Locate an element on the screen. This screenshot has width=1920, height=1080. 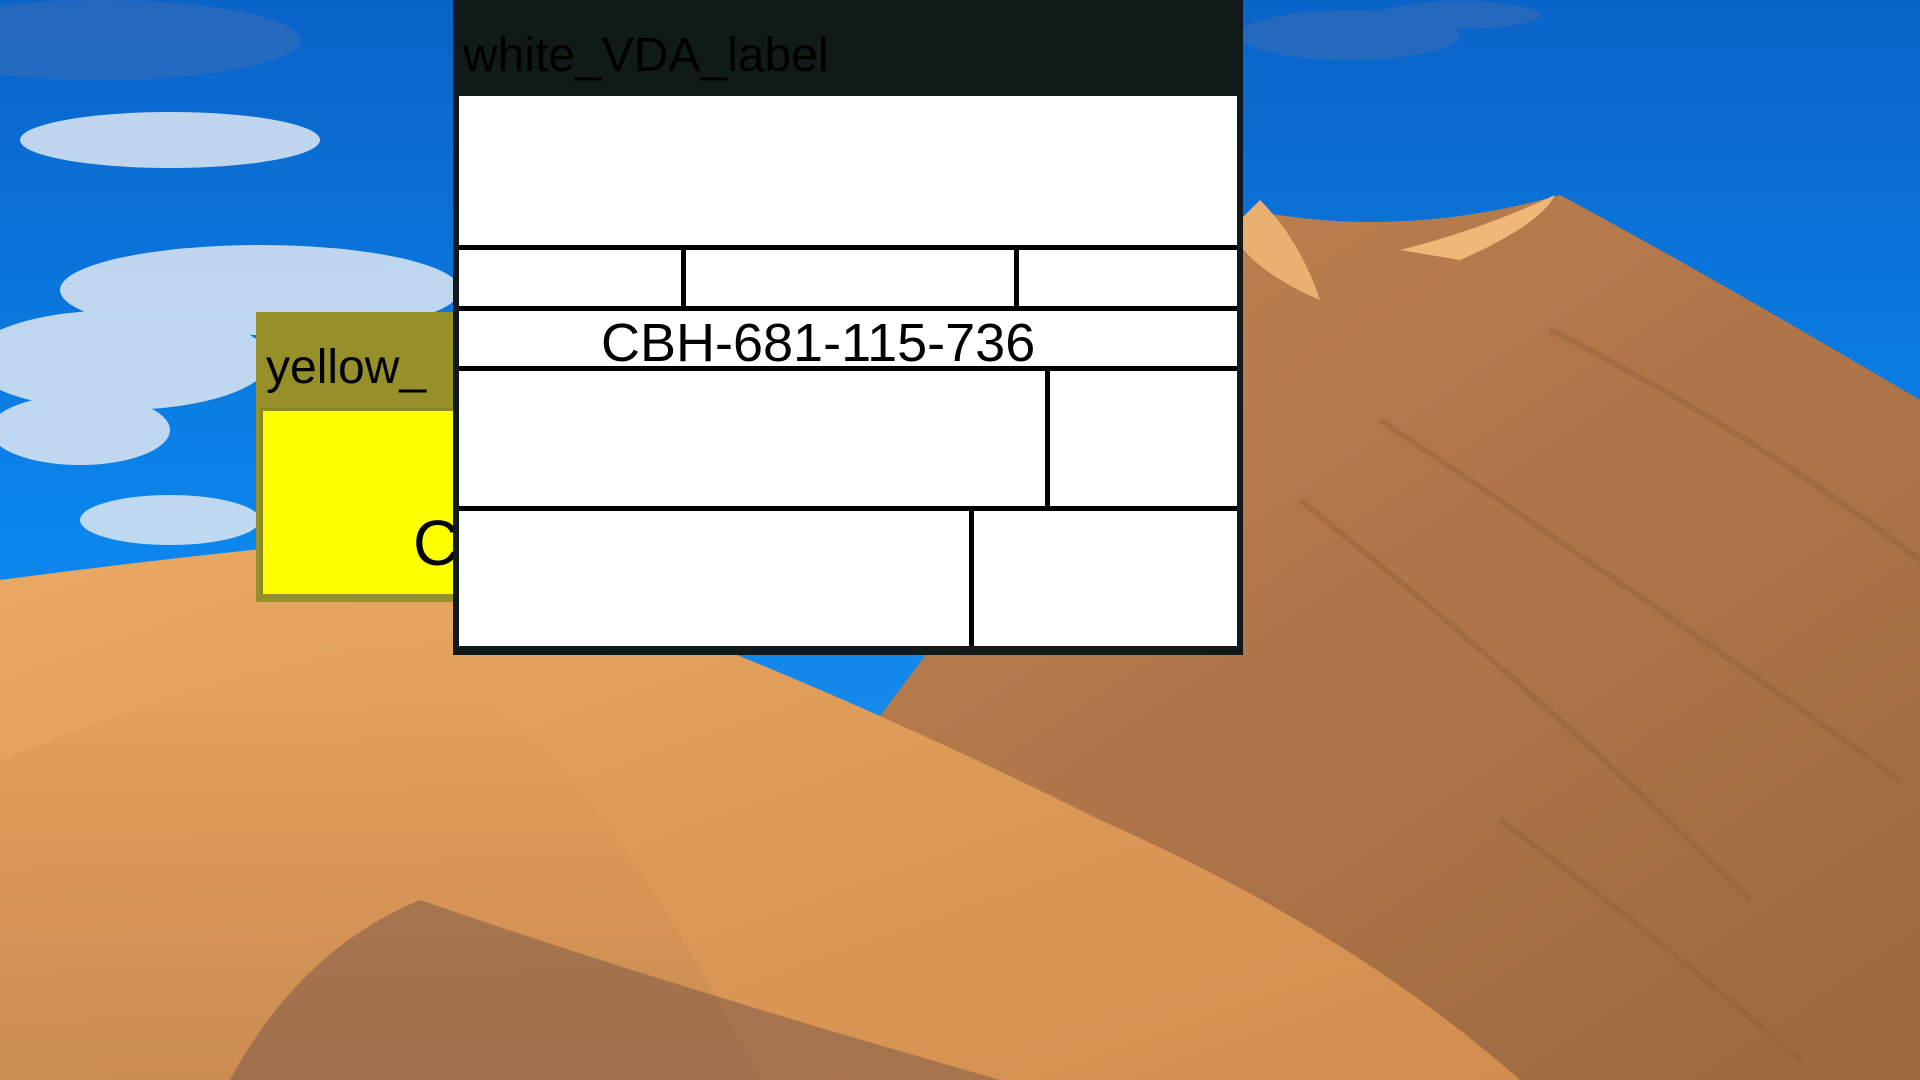
yellow-window-title: yellow_ is located at coordinates (346, 367).